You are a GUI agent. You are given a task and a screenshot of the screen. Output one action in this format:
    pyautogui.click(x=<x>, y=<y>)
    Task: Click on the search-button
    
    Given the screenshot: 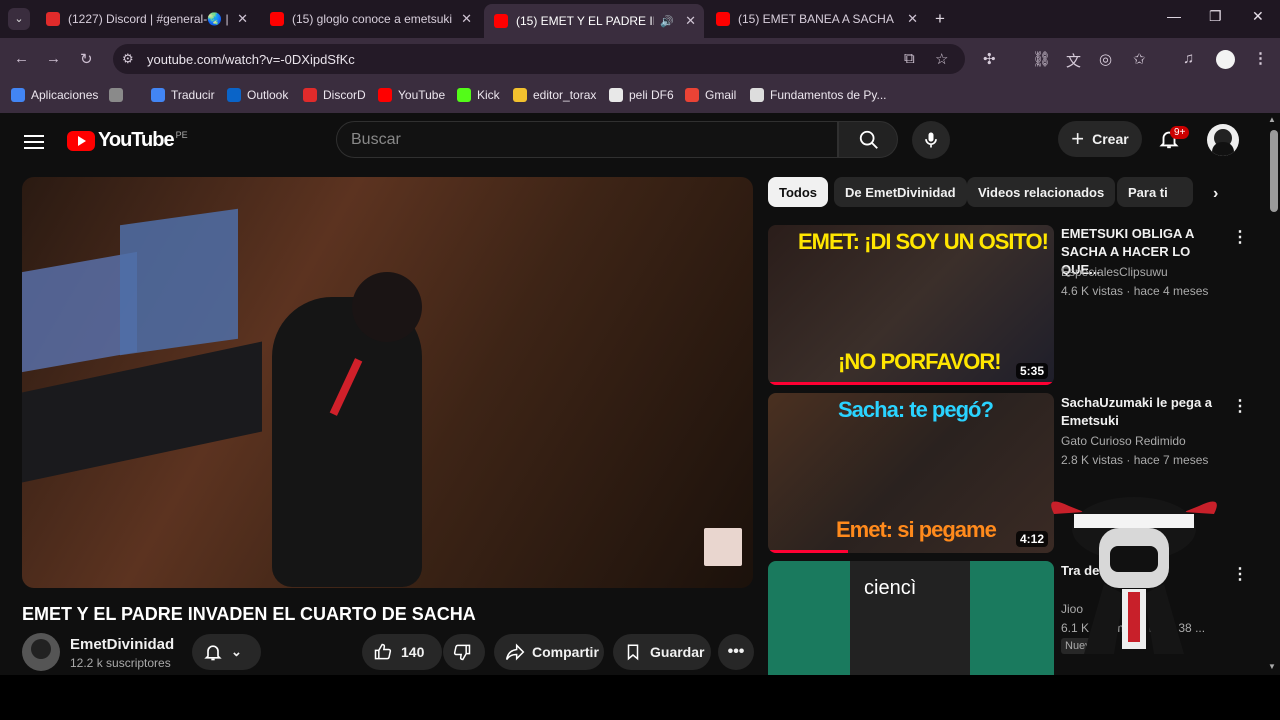 What is the action you would take?
    pyautogui.click(x=868, y=139)
    